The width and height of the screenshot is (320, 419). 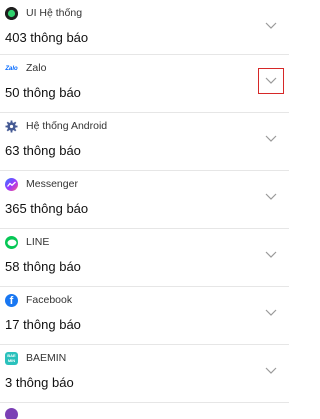 What do you see at coordinates (144, 316) in the screenshot?
I see `list-item: f Facebook 17 thông báo` at bounding box center [144, 316].